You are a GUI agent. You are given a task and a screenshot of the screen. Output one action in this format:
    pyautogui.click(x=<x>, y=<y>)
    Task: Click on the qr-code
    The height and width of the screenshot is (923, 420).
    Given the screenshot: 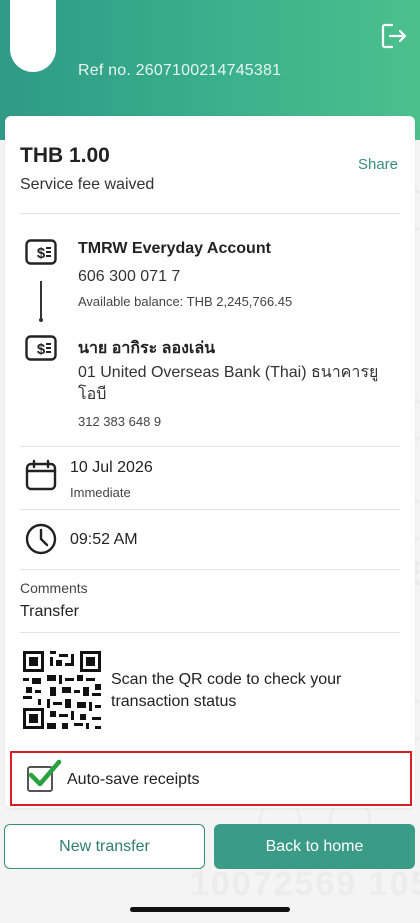 What is the action you would take?
    pyautogui.click(x=62, y=690)
    